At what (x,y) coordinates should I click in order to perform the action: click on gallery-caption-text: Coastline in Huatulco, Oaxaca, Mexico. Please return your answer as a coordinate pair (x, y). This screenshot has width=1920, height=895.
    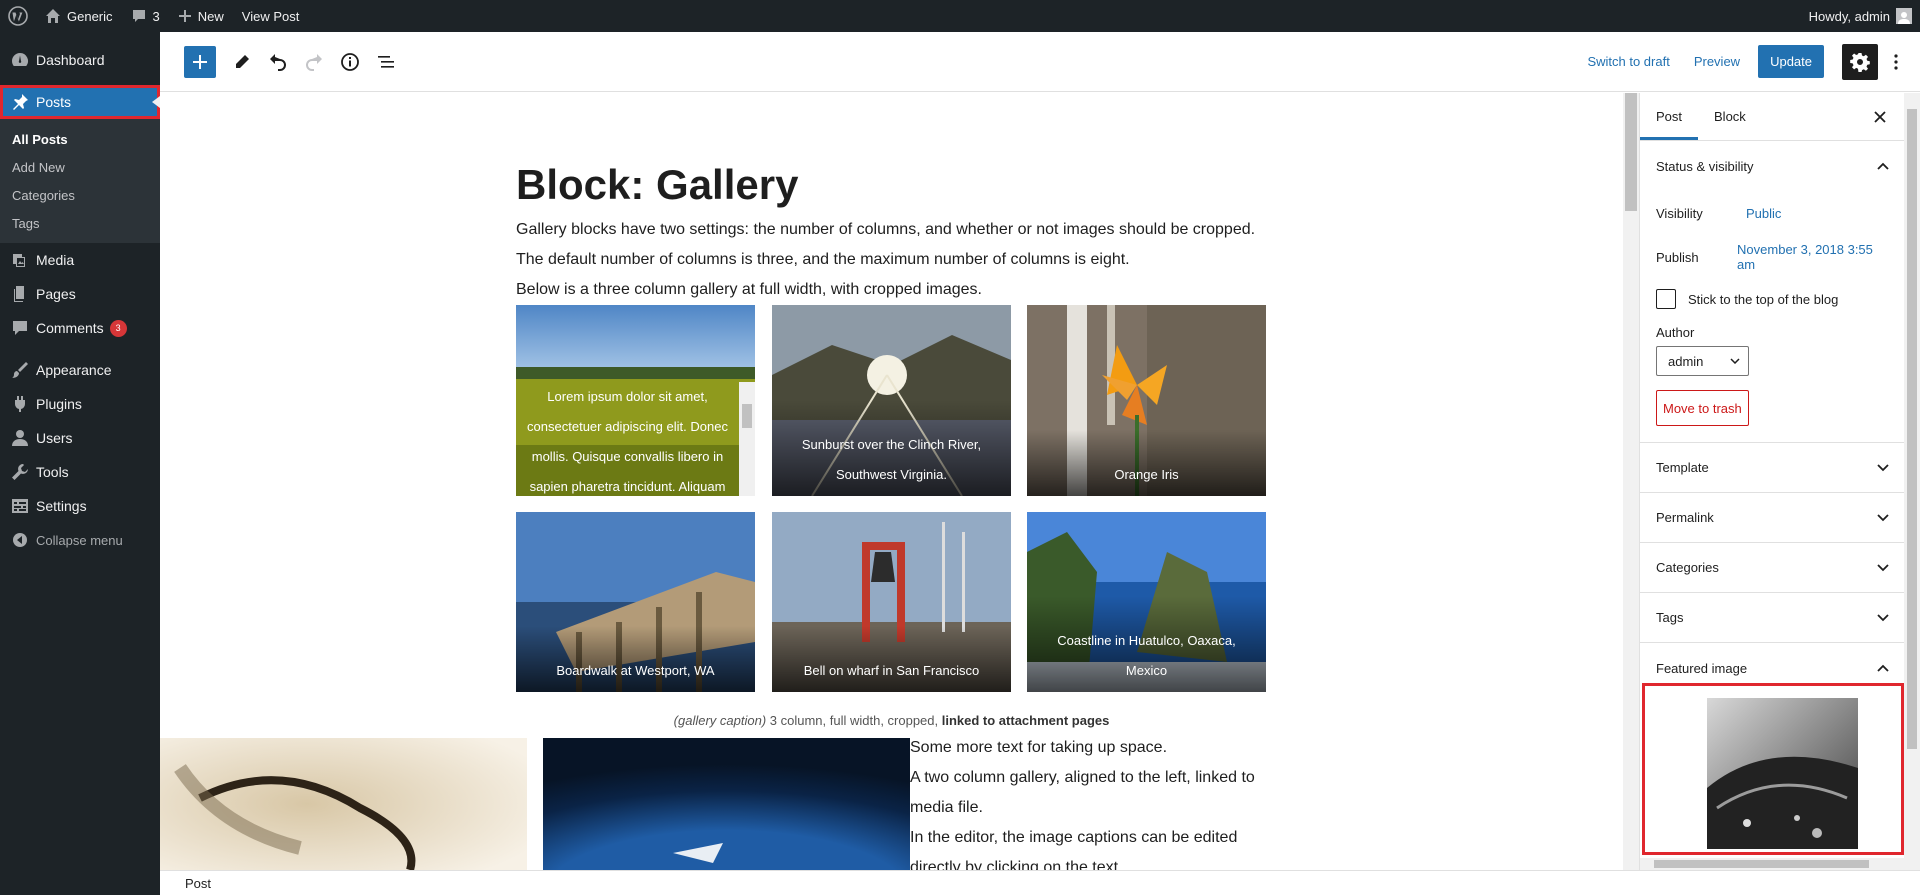
    Looking at the image, I should click on (1146, 644).